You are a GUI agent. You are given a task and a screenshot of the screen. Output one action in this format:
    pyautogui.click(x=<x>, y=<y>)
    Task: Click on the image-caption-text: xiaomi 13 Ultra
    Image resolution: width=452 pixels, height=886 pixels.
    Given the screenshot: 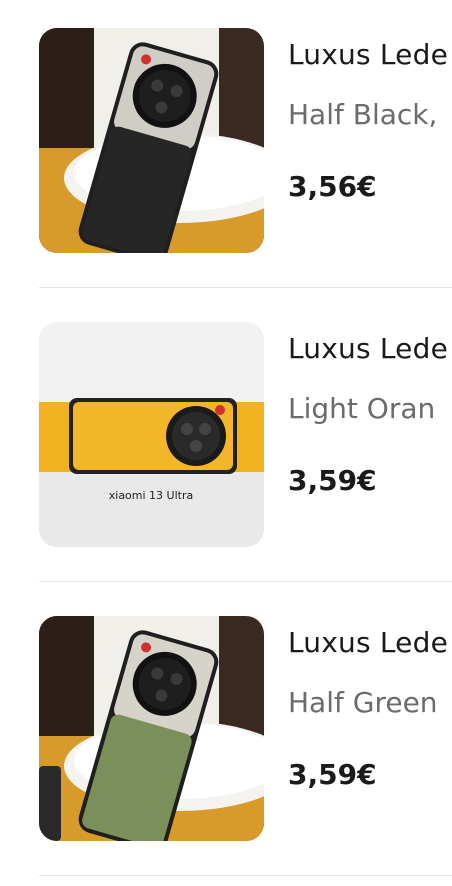 What is the action you would take?
    pyautogui.click(x=151, y=495)
    